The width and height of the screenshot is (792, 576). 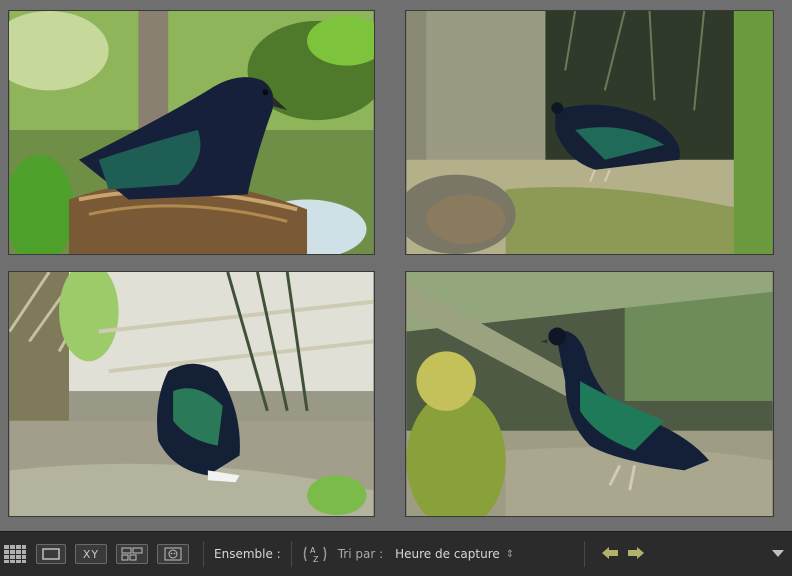 What do you see at coordinates (247, 554) in the screenshot?
I see `ensemble-label: Ensemble :` at bounding box center [247, 554].